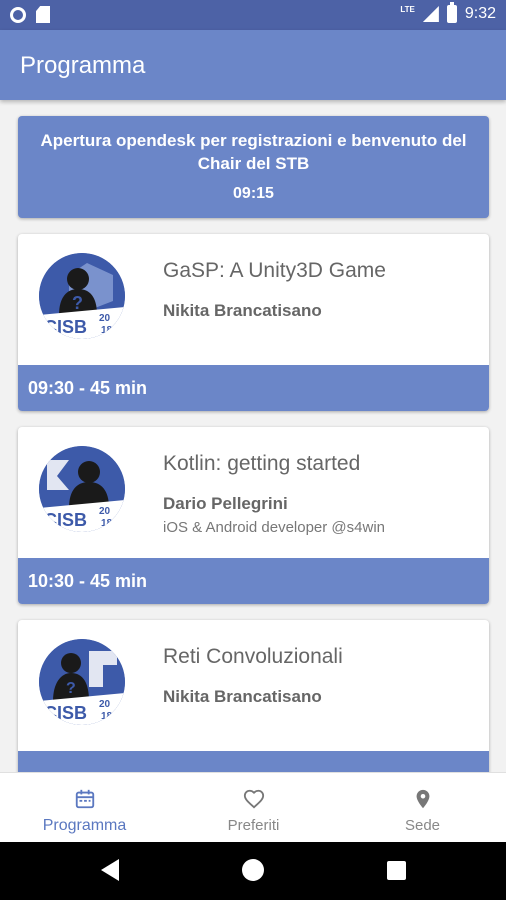 The height and width of the screenshot is (900, 506). I want to click on network-type-label: LTE, so click(407, 9).